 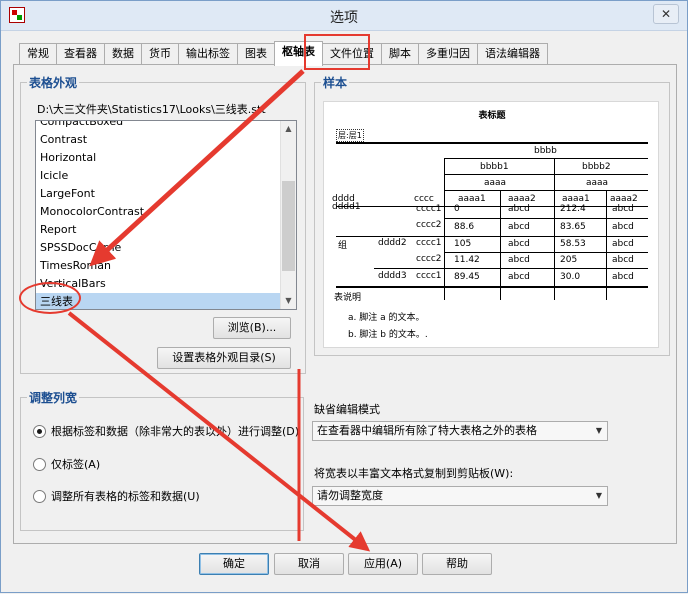 What do you see at coordinates (545, 151) in the screenshot?
I see `header-bbbb: bbbb` at bounding box center [545, 151].